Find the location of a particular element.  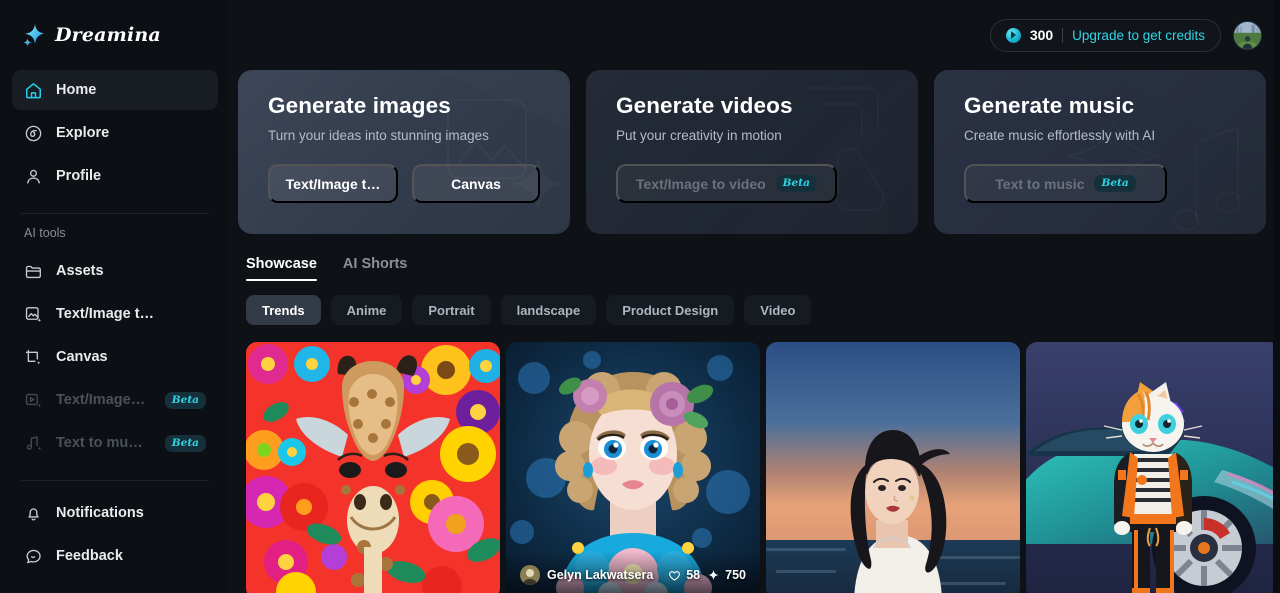

tab-ai-shorts: AI Shorts is located at coordinates (375, 268).